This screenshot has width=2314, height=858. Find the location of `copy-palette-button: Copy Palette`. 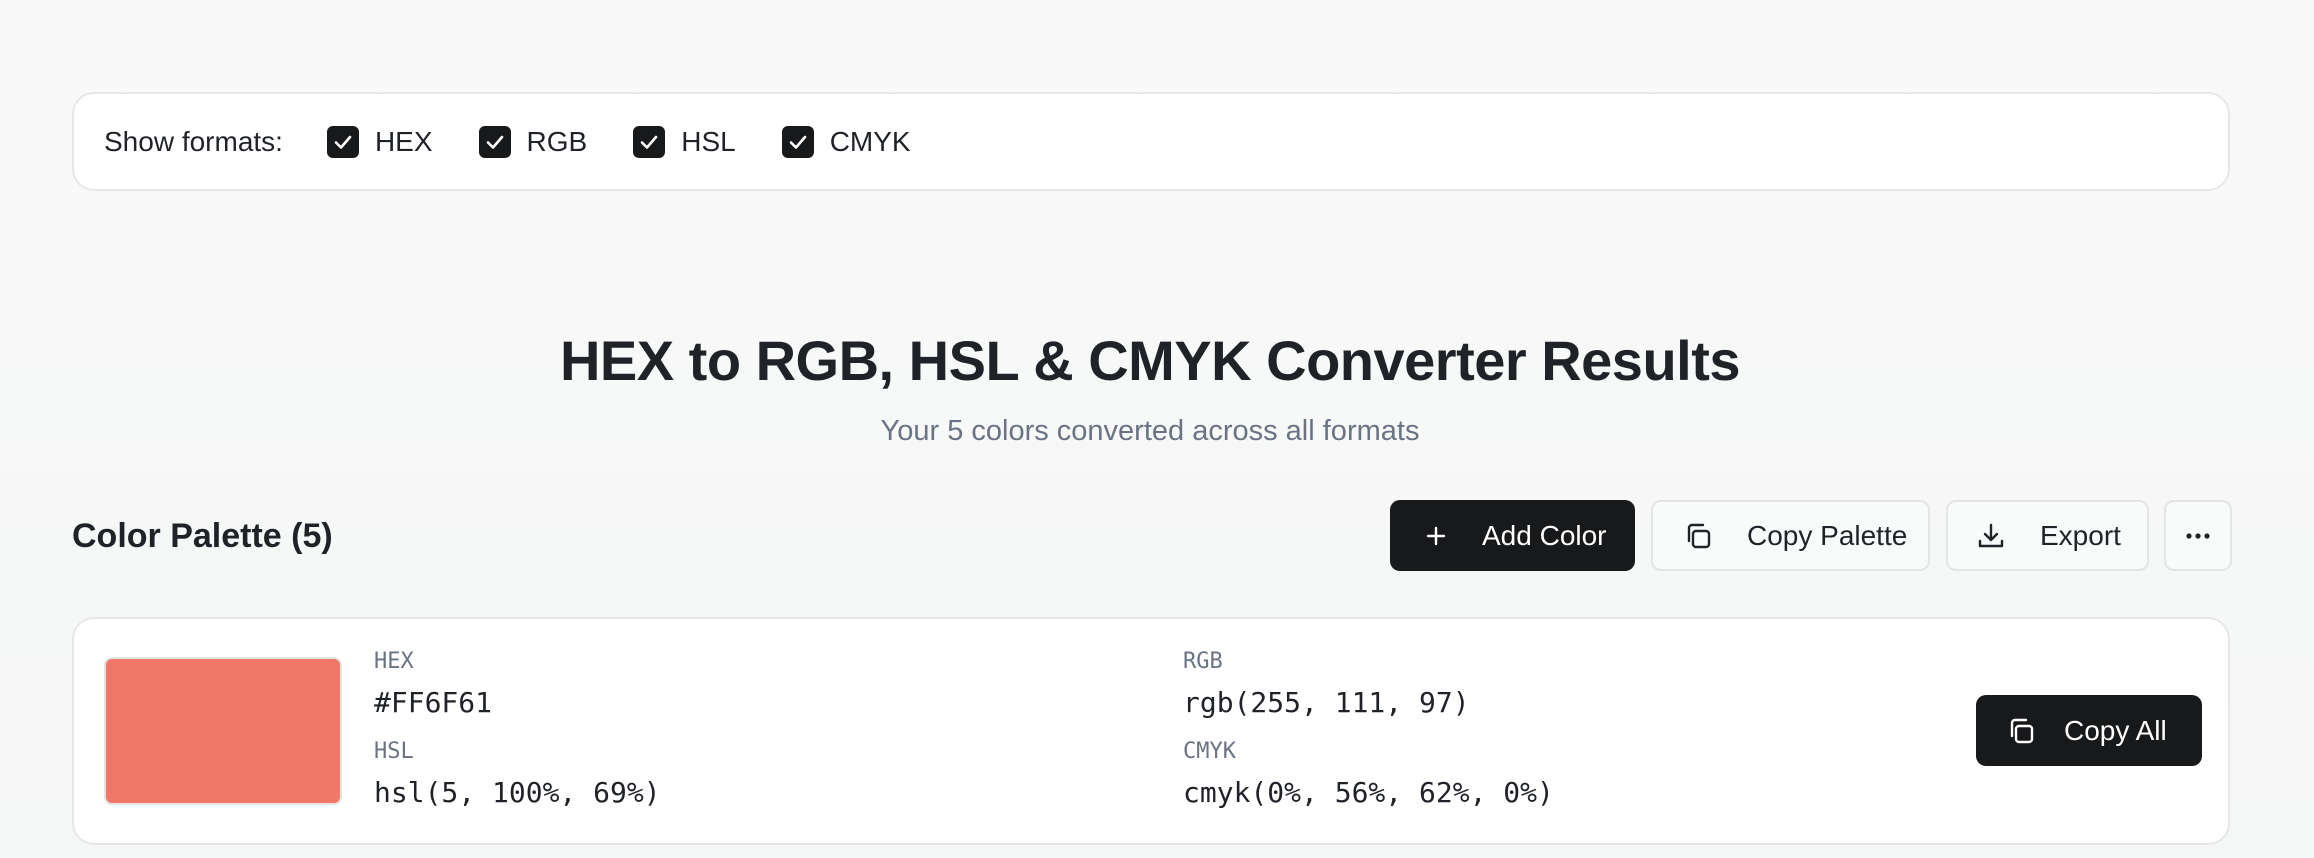

copy-palette-button: Copy Palette is located at coordinates (1790, 535).